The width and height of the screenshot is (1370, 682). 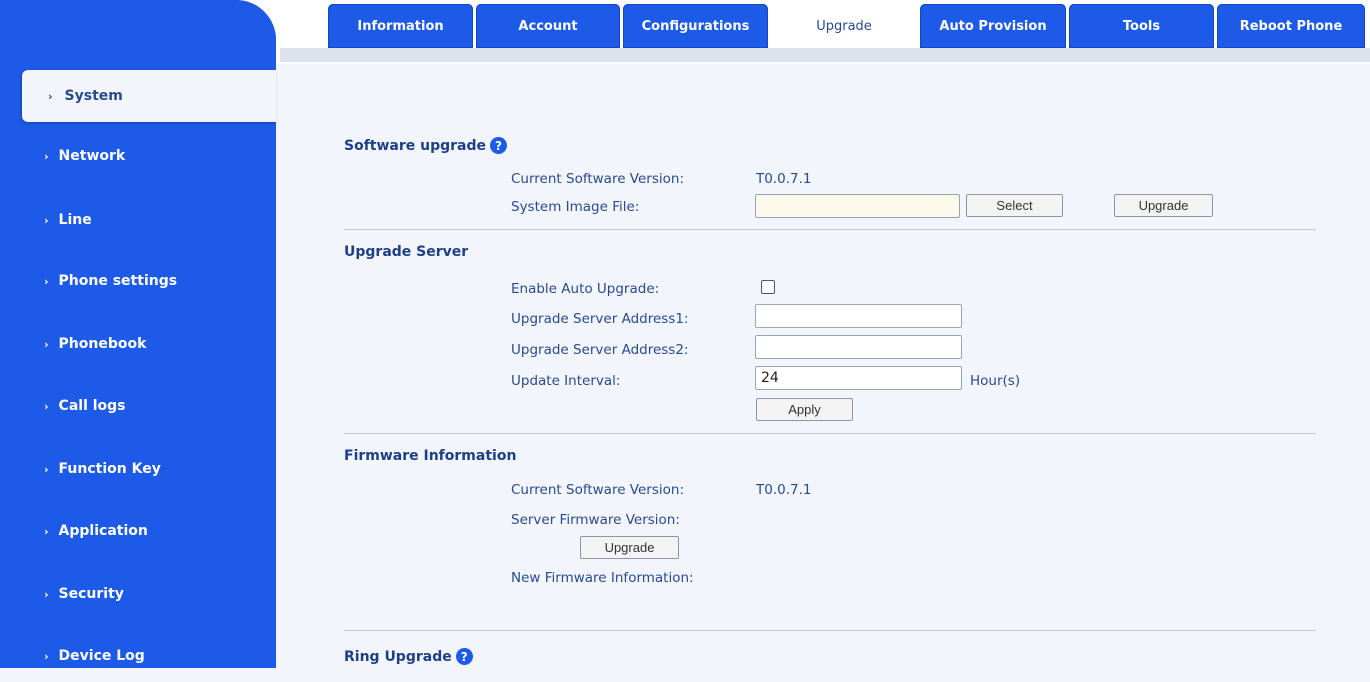 What do you see at coordinates (600, 319) in the screenshot?
I see `upgrade-server-address1-label: Upgrade Server Address1:` at bounding box center [600, 319].